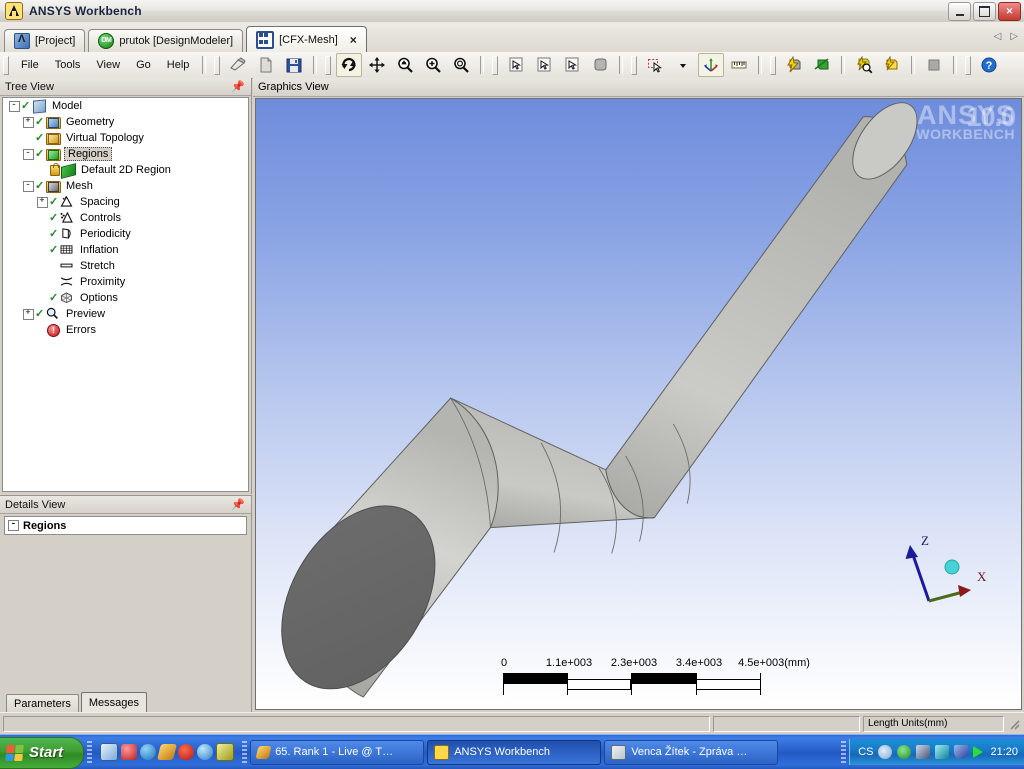  I want to click on start-button: Start, so click(42, 752).